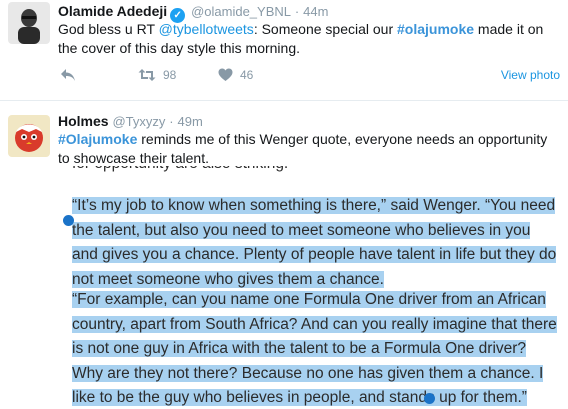 The height and width of the screenshot is (409, 568). Describe the element at coordinates (247, 75) in the screenshot. I see `like-count: 46` at that location.